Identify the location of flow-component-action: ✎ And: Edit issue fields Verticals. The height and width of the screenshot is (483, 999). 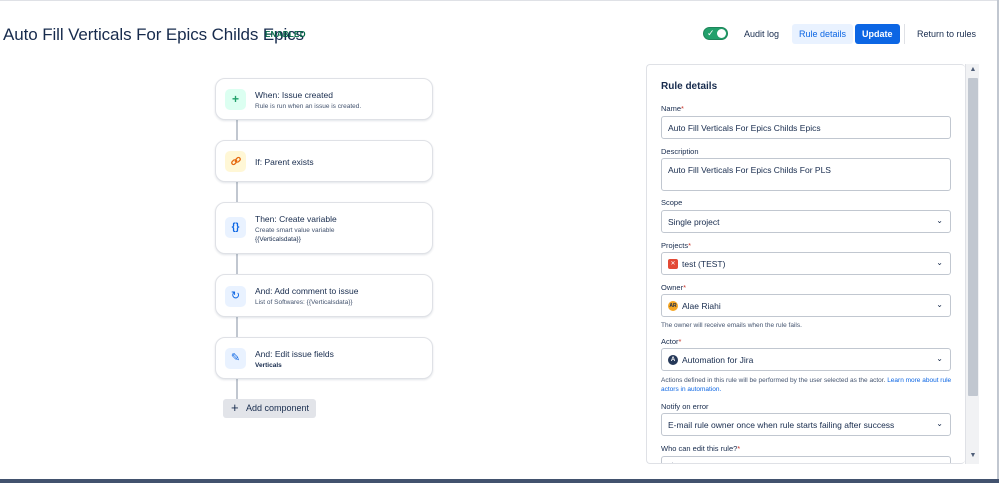
(324, 358).